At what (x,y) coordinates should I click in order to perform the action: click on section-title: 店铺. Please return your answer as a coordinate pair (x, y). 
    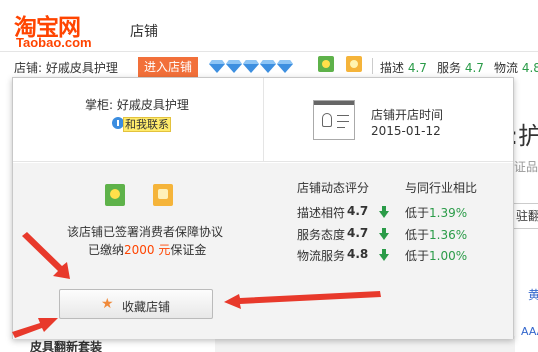
    Looking at the image, I should click on (144, 32).